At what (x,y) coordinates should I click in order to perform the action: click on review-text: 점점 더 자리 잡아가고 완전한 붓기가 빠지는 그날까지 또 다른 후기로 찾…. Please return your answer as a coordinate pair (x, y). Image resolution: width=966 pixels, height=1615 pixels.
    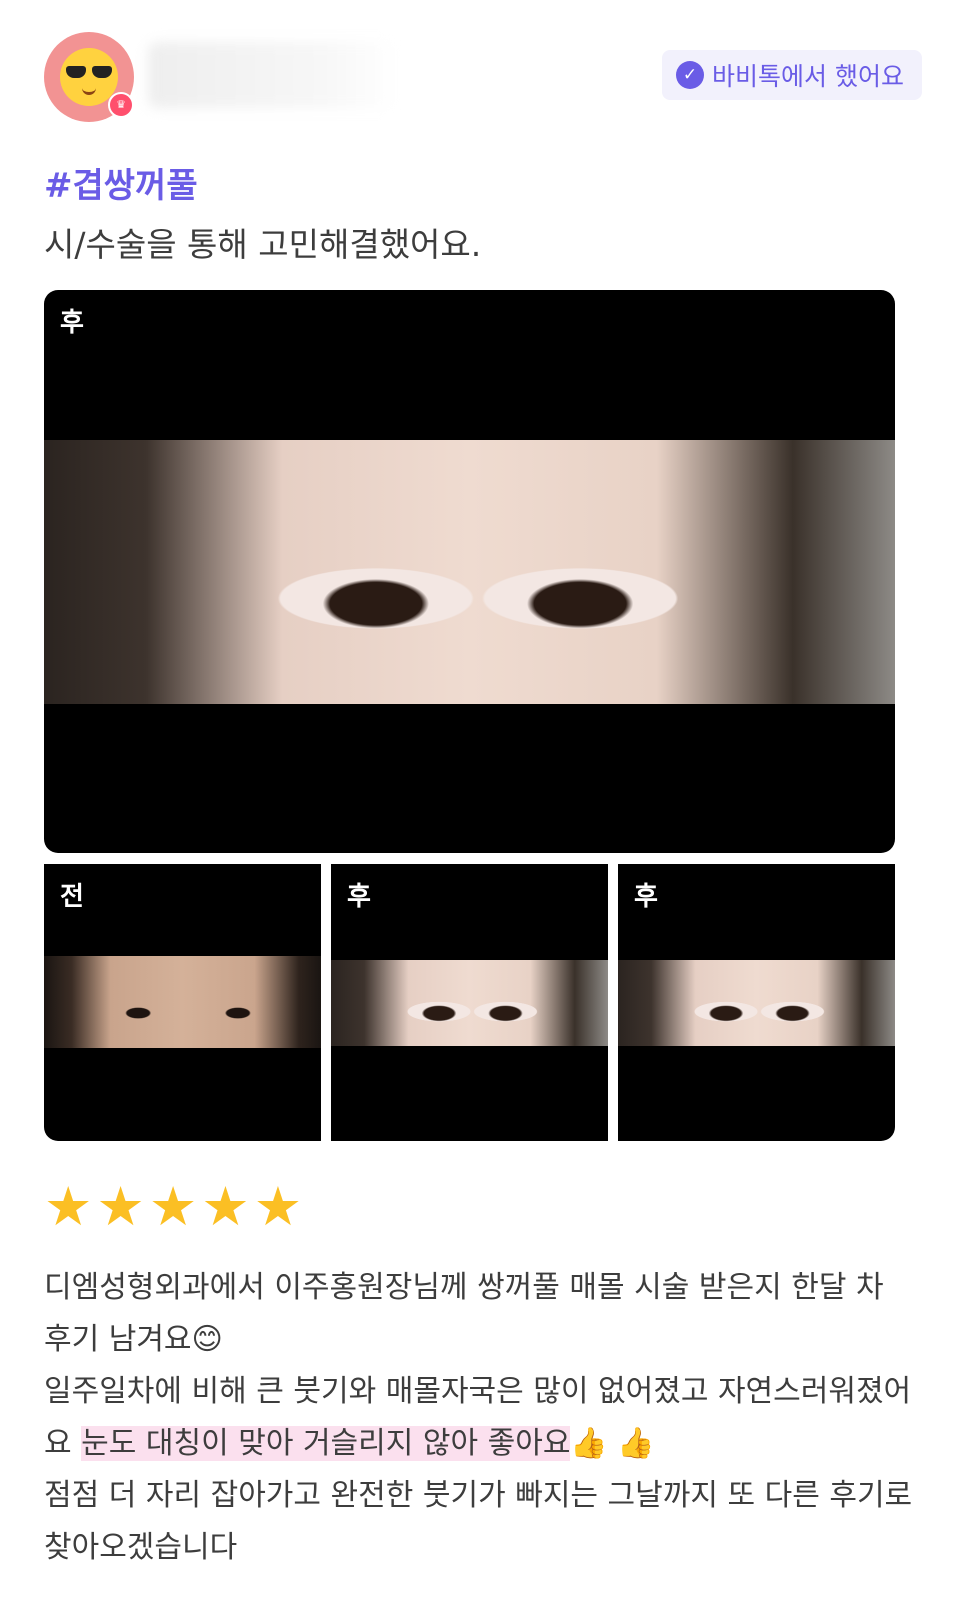
    Looking at the image, I should click on (478, 1521).